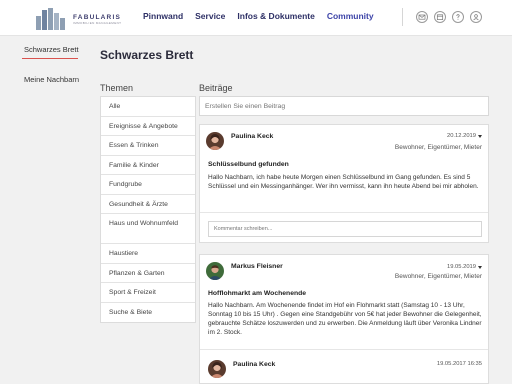  I want to click on post-title: Hofflohmarkt am Wochenende, so click(257, 293).